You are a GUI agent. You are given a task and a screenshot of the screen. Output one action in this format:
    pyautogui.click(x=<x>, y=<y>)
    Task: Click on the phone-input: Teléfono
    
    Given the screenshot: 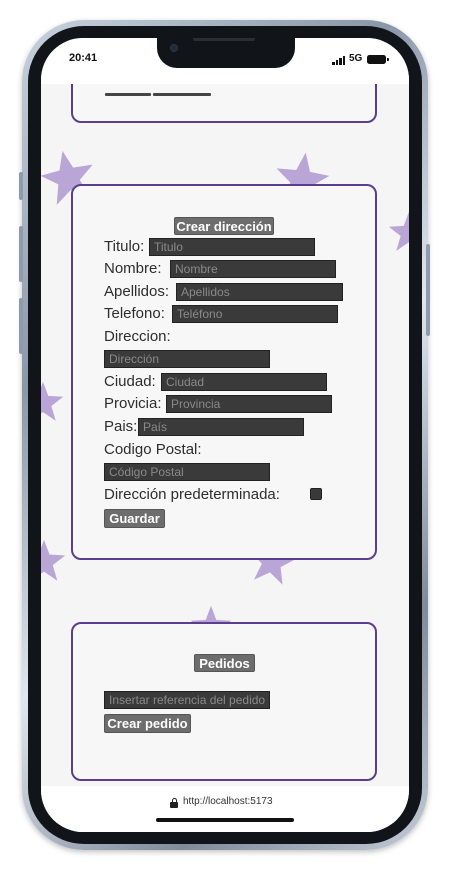 What is the action you would take?
    pyautogui.click(x=255, y=314)
    